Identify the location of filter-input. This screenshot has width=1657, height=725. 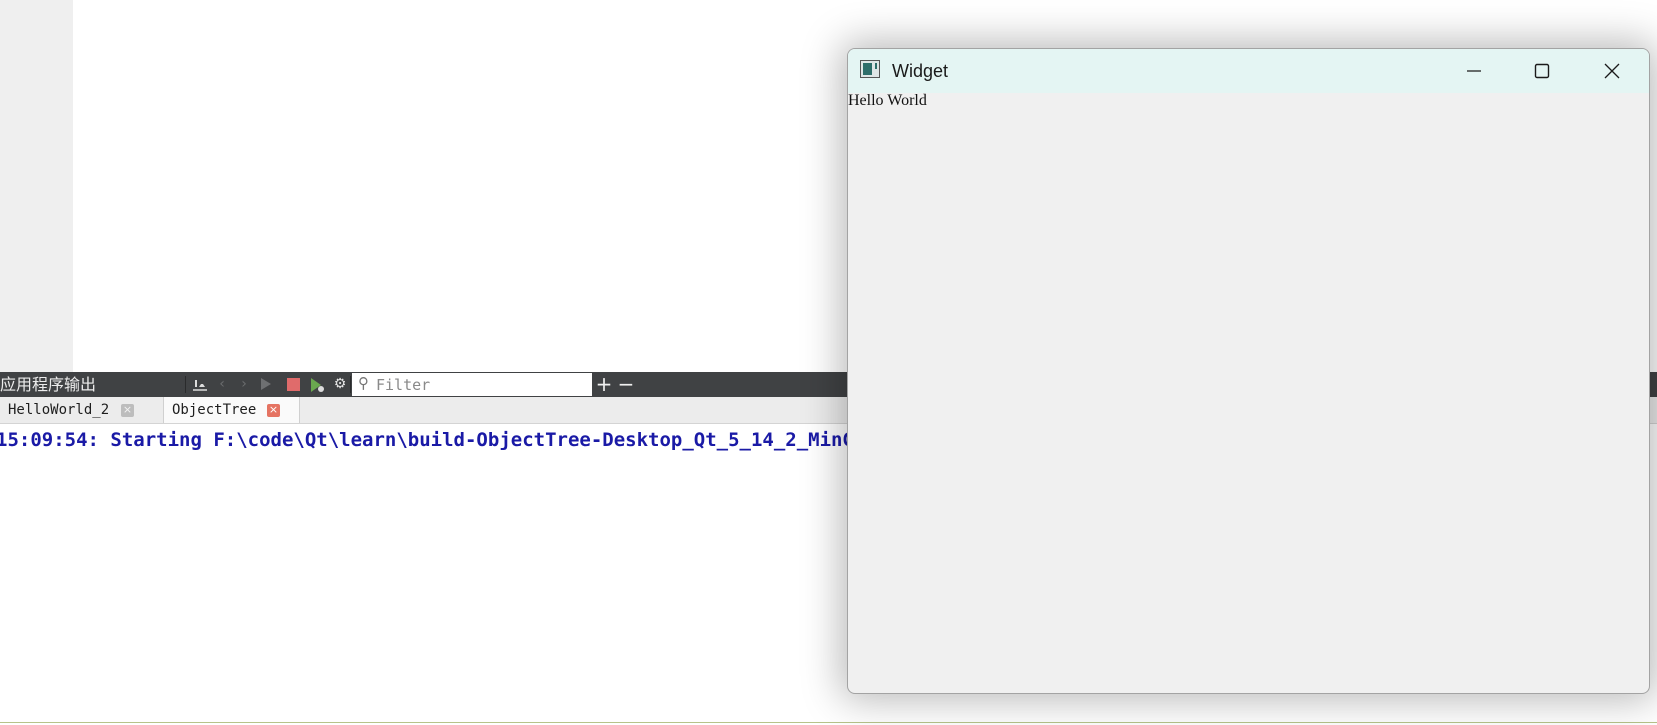
(481, 384).